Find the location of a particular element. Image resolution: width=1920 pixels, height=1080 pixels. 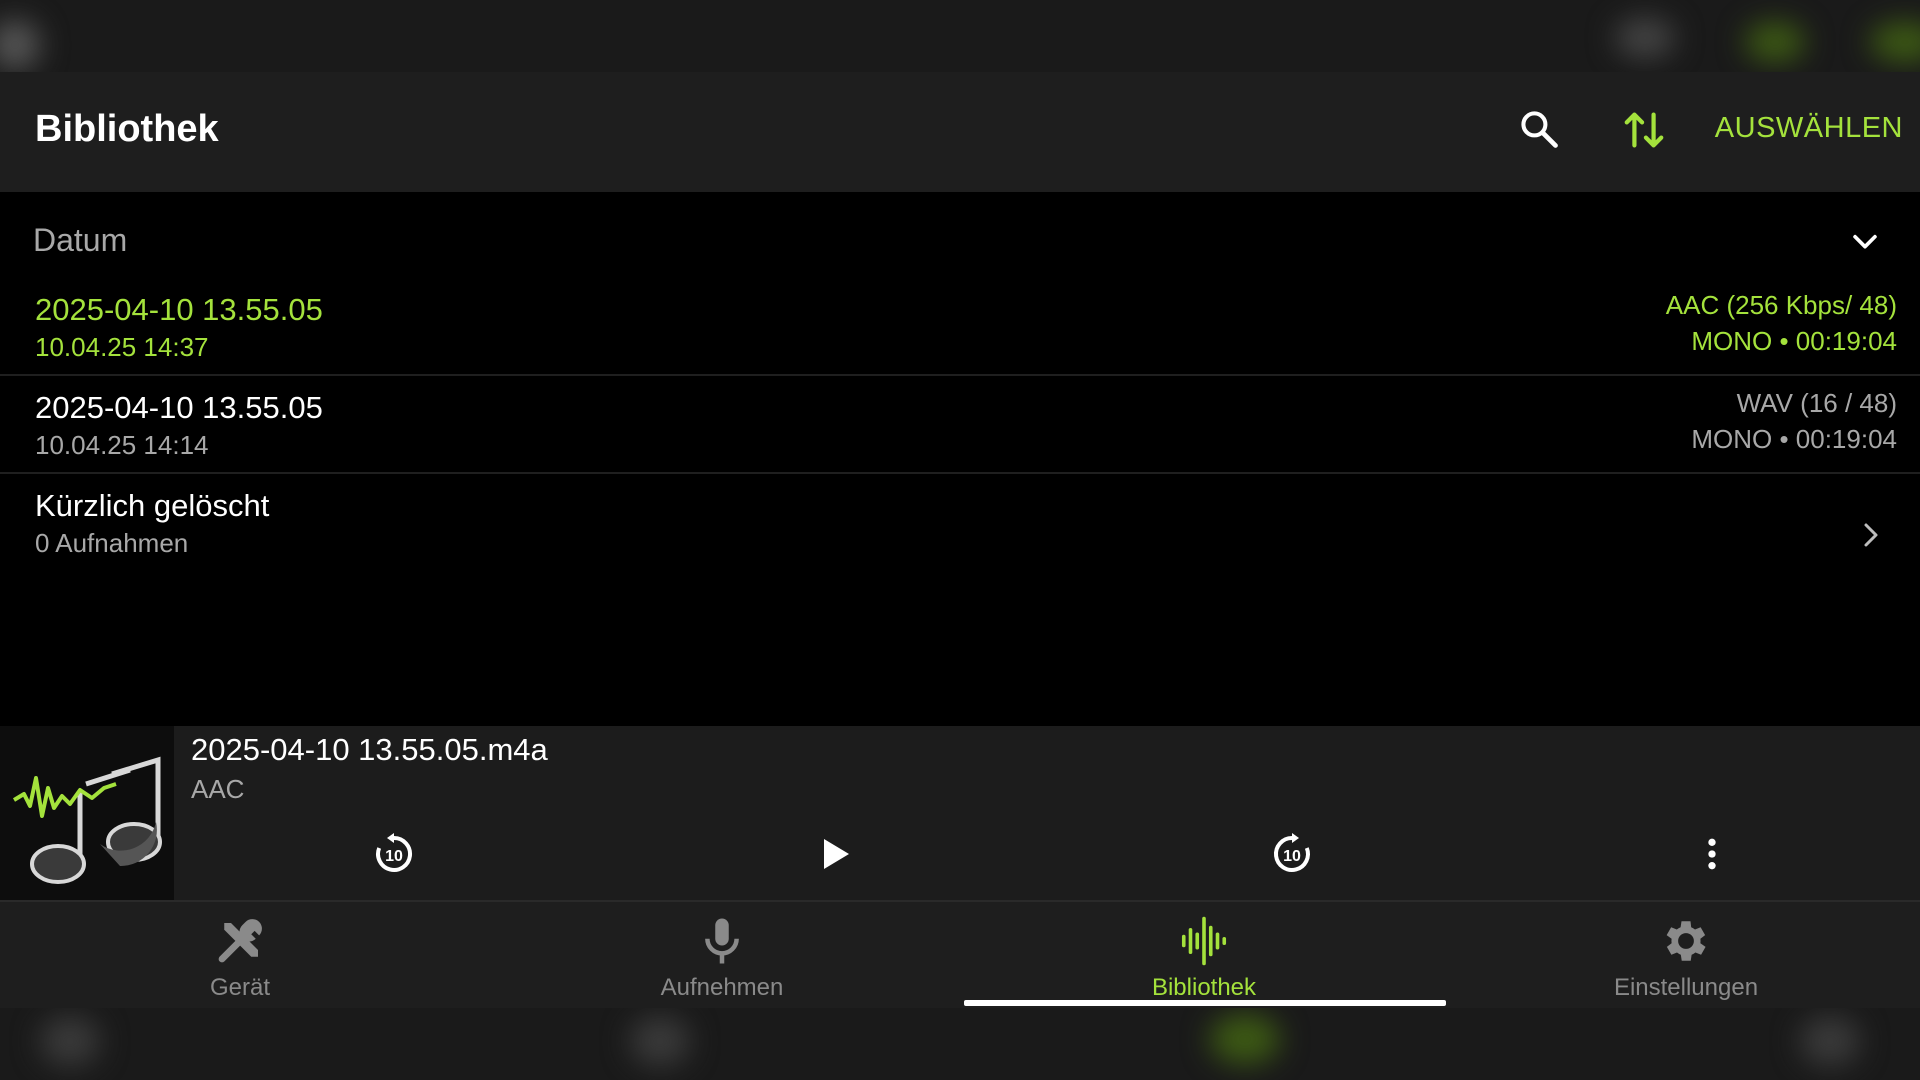

tools-icon is located at coordinates (240, 941).